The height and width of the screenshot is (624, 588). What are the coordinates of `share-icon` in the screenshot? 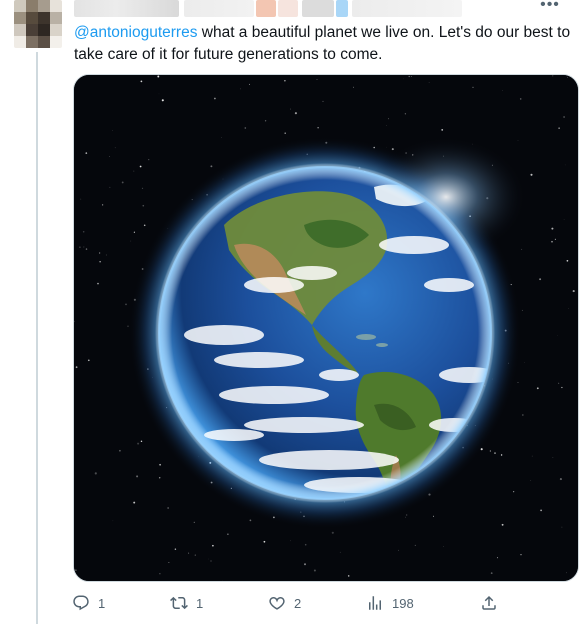 It's located at (489, 603).